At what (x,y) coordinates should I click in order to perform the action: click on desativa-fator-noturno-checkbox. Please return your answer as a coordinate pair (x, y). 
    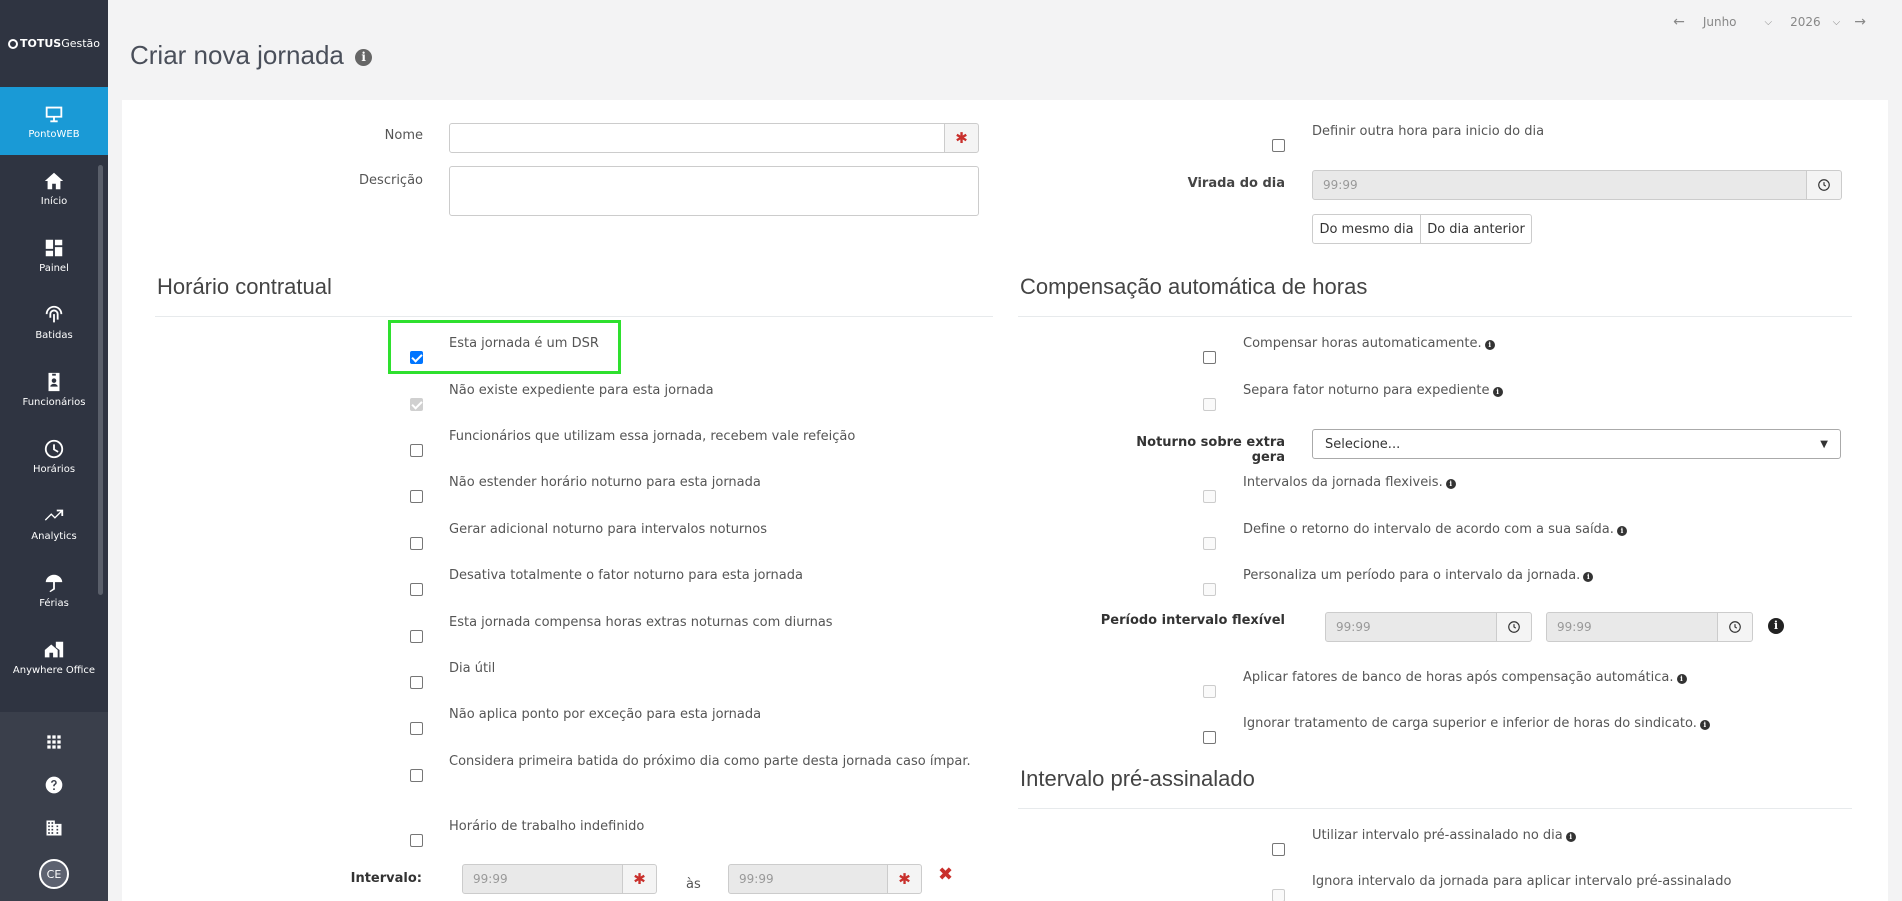
    Looking at the image, I should click on (416, 589).